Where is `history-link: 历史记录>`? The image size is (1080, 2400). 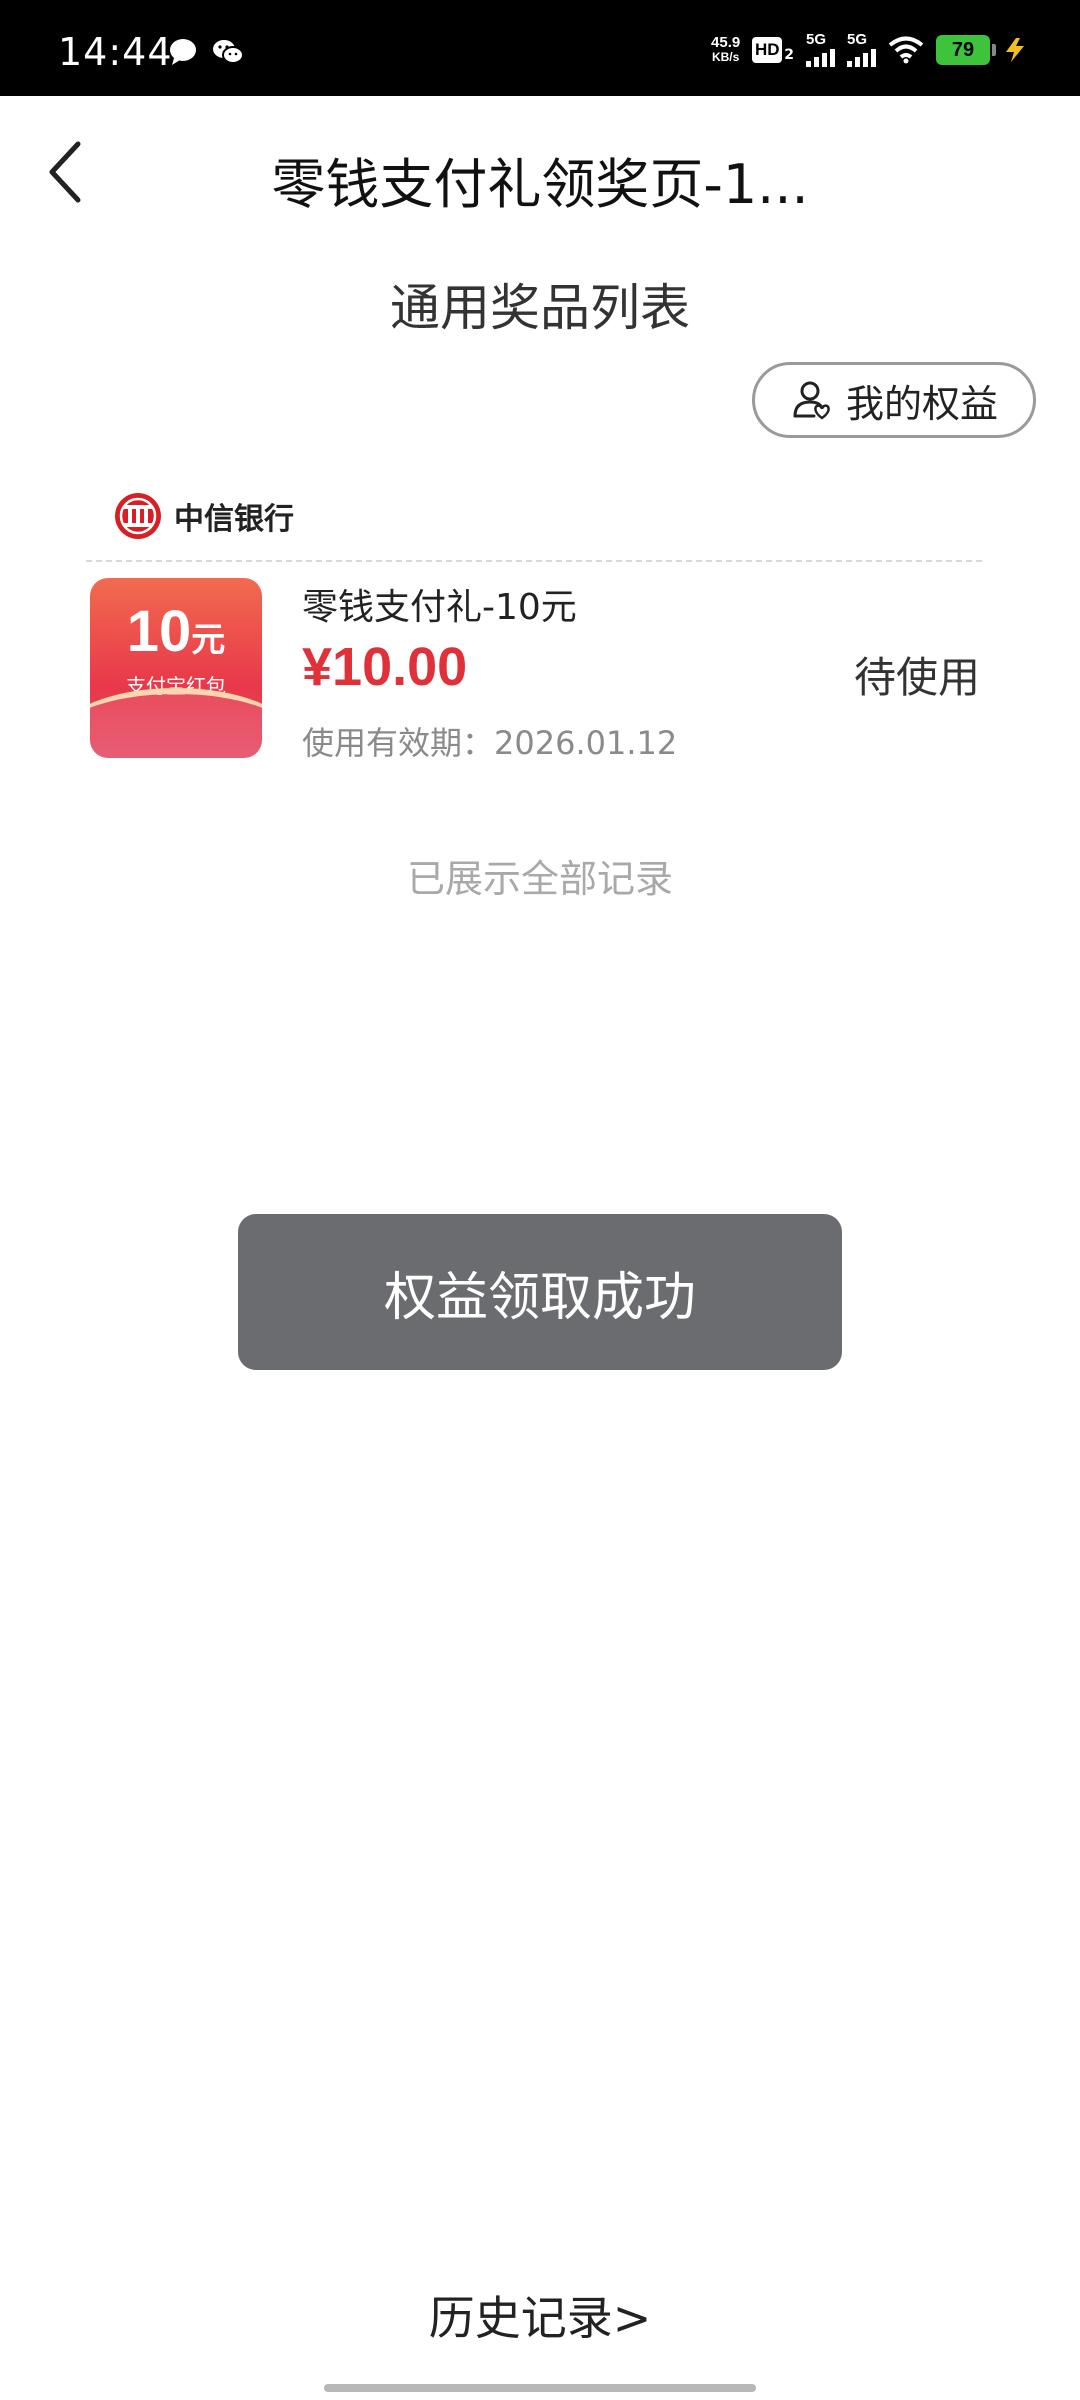 history-link: 历史记录> is located at coordinates (540, 2315).